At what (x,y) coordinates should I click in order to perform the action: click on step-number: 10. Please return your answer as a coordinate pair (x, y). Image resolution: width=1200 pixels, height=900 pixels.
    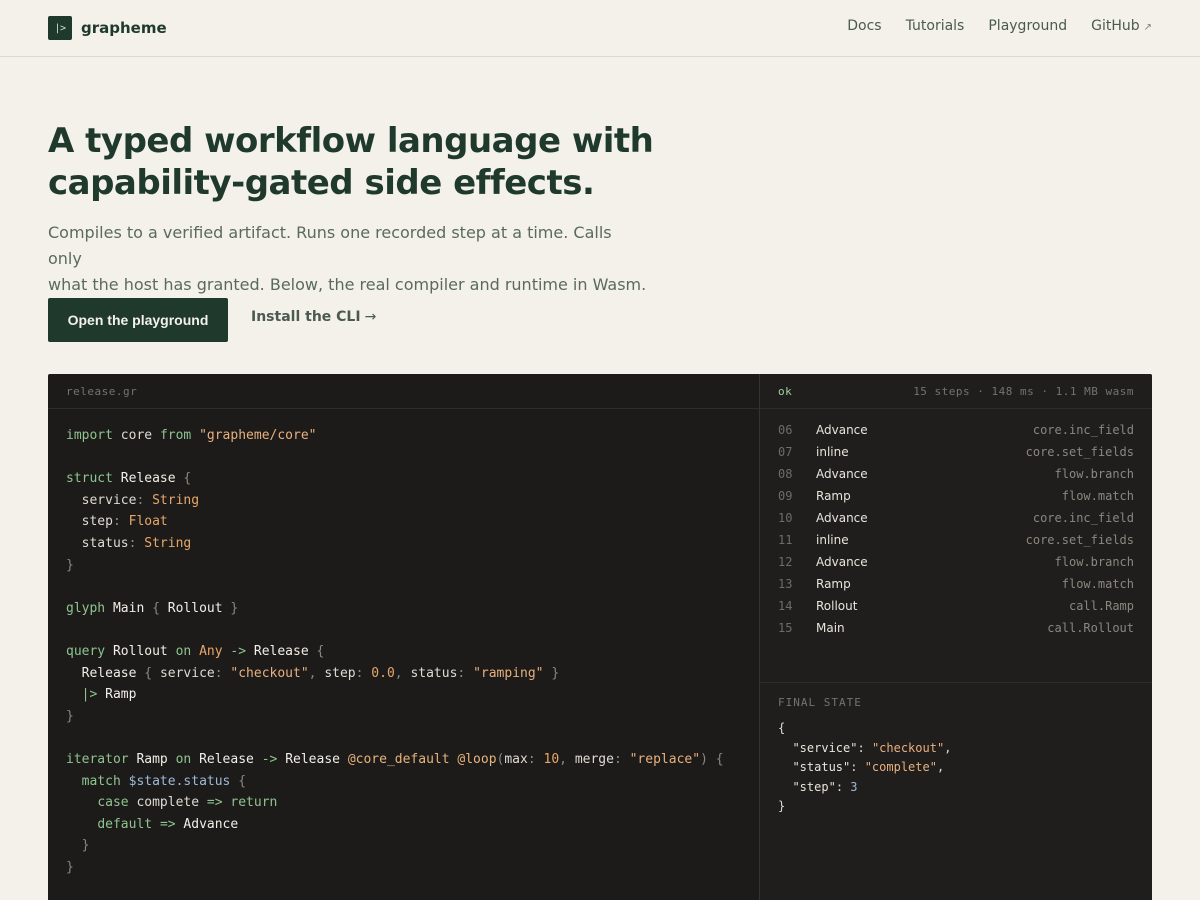
    Looking at the image, I should click on (785, 518).